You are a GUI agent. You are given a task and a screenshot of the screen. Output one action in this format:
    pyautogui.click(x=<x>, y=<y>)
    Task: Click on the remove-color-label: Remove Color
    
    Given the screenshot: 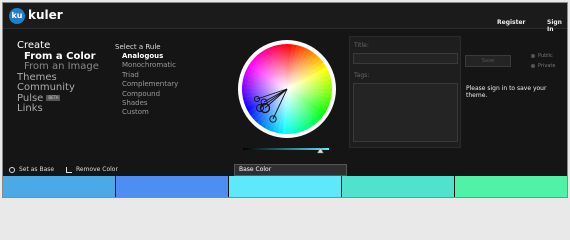 What is the action you would take?
    pyautogui.click(x=97, y=169)
    